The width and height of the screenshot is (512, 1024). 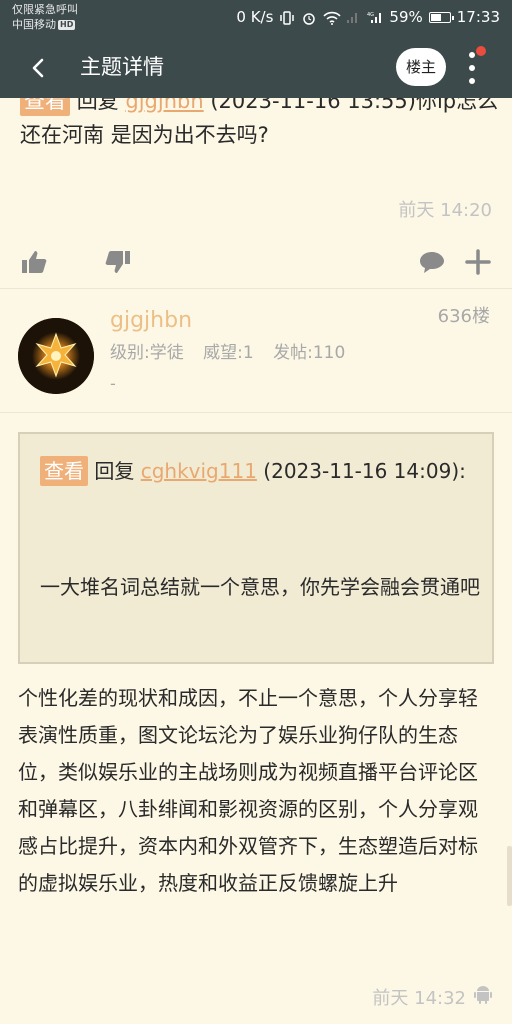 What do you see at coordinates (332, 17) in the screenshot?
I see `wifi-icon` at bounding box center [332, 17].